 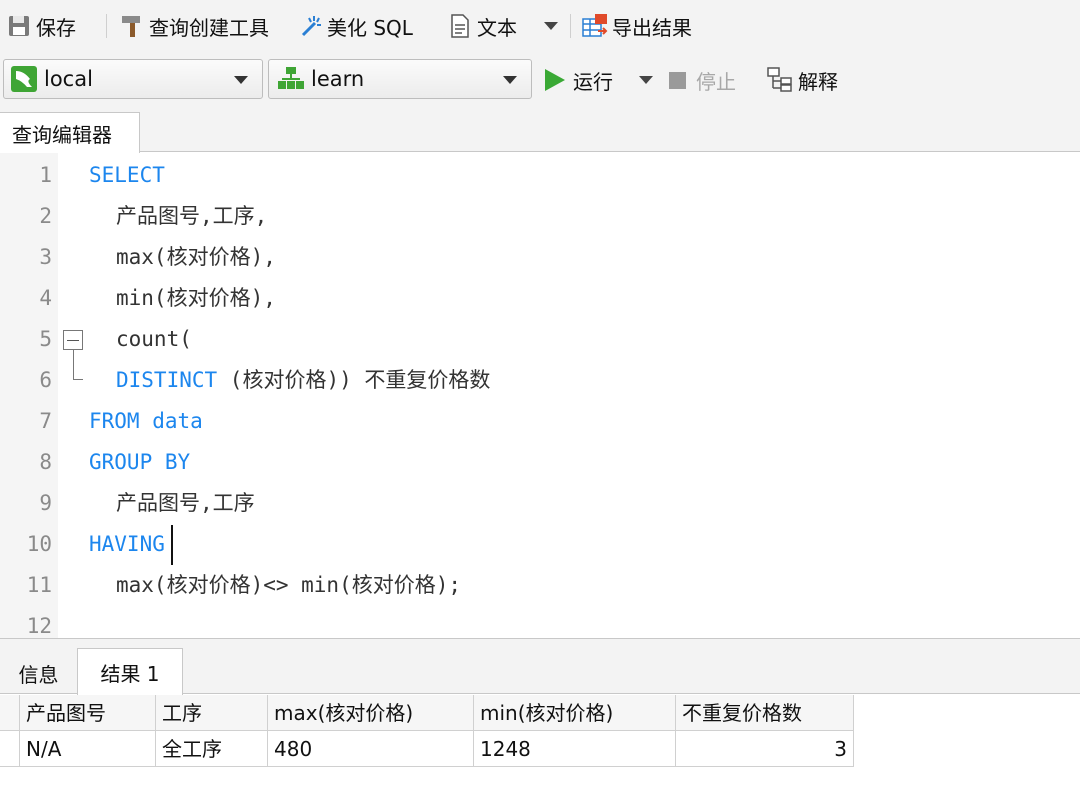 What do you see at coordinates (400, 79) in the screenshot?
I see `database-select: learn` at bounding box center [400, 79].